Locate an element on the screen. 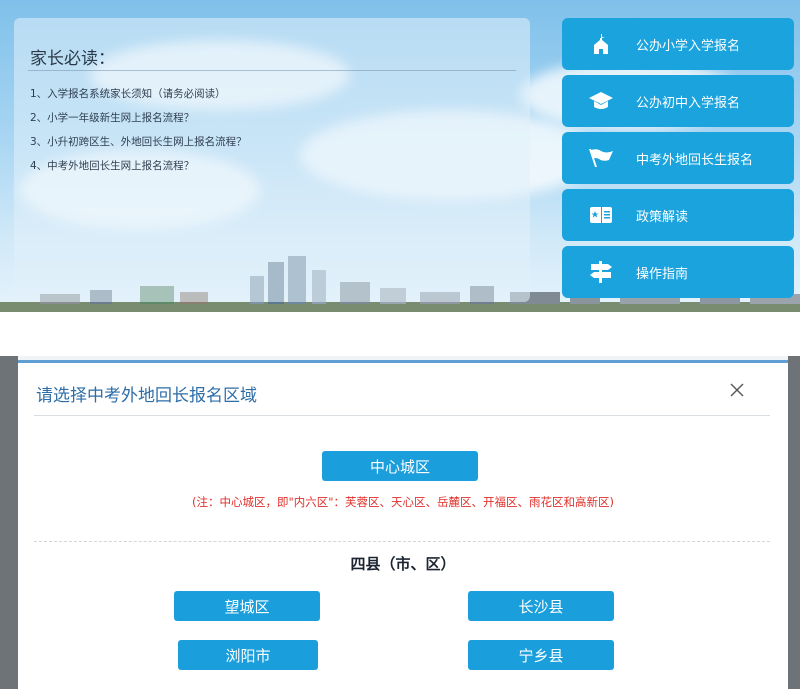 Image resolution: width=800 pixels, height=689 pixels. book-icon is located at coordinates (601, 215).